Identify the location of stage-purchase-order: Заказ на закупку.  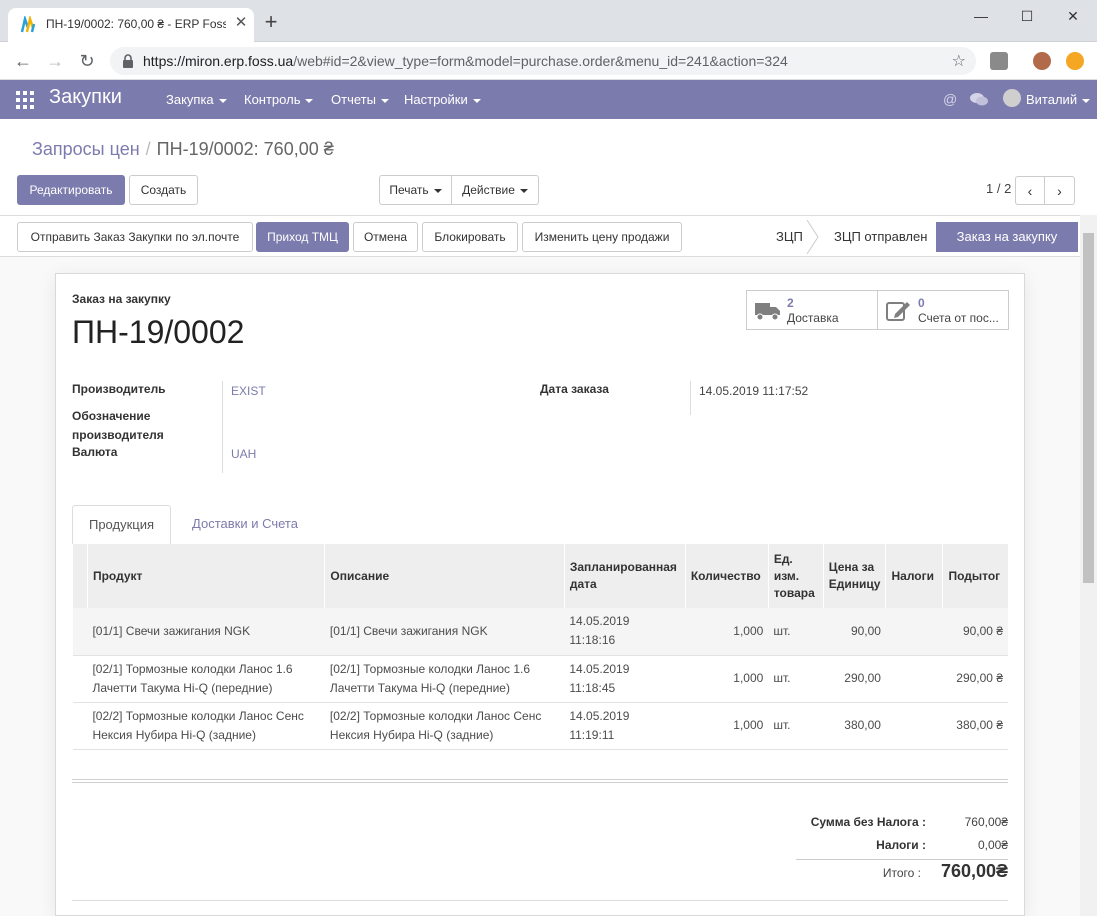
(1007, 237).